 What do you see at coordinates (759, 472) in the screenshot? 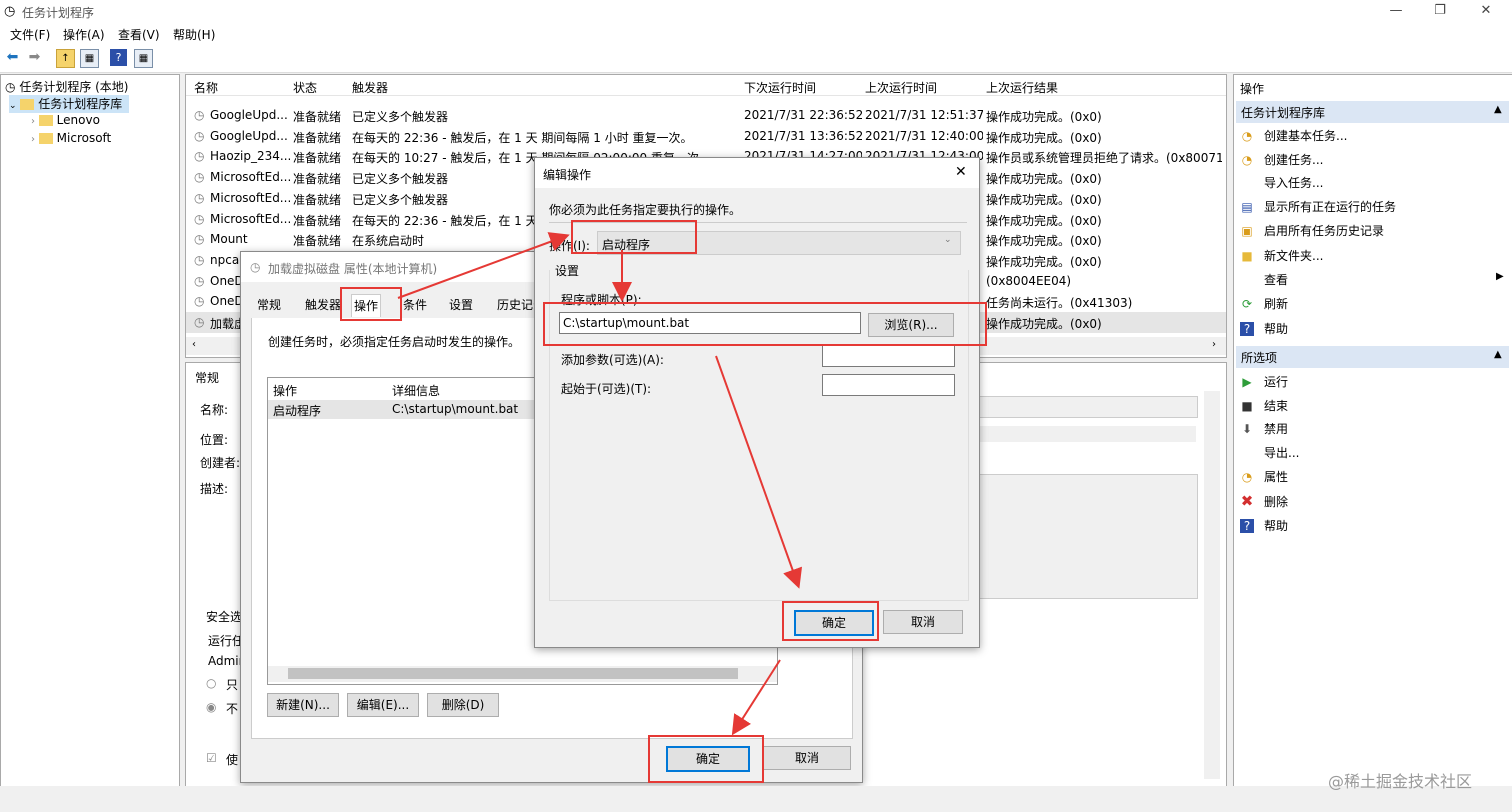
I see `arrow-program-to-ok` at bounding box center [759, 472].